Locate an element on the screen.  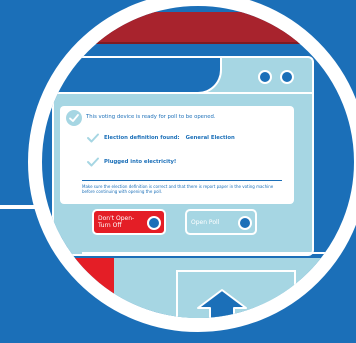
machine-top-bar is located at coordinates (183, 76).